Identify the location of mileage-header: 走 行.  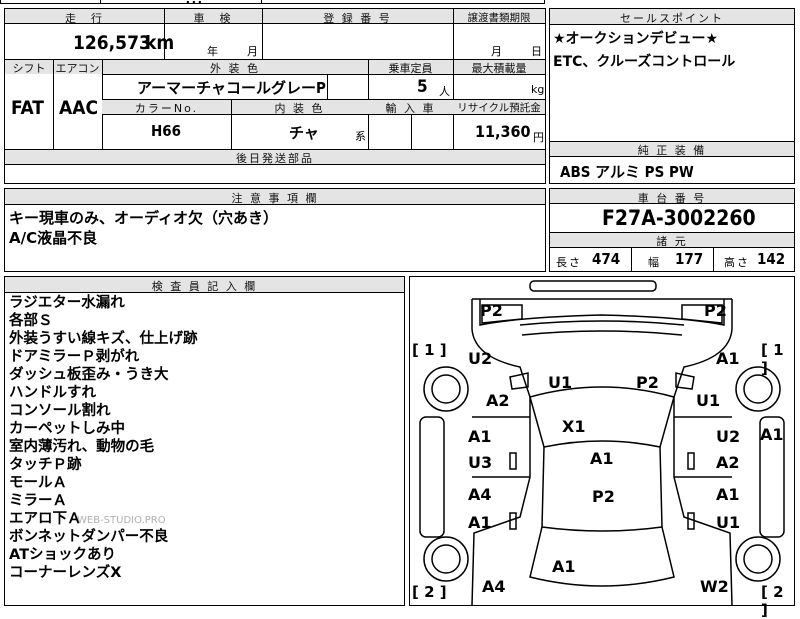
(84, 18).